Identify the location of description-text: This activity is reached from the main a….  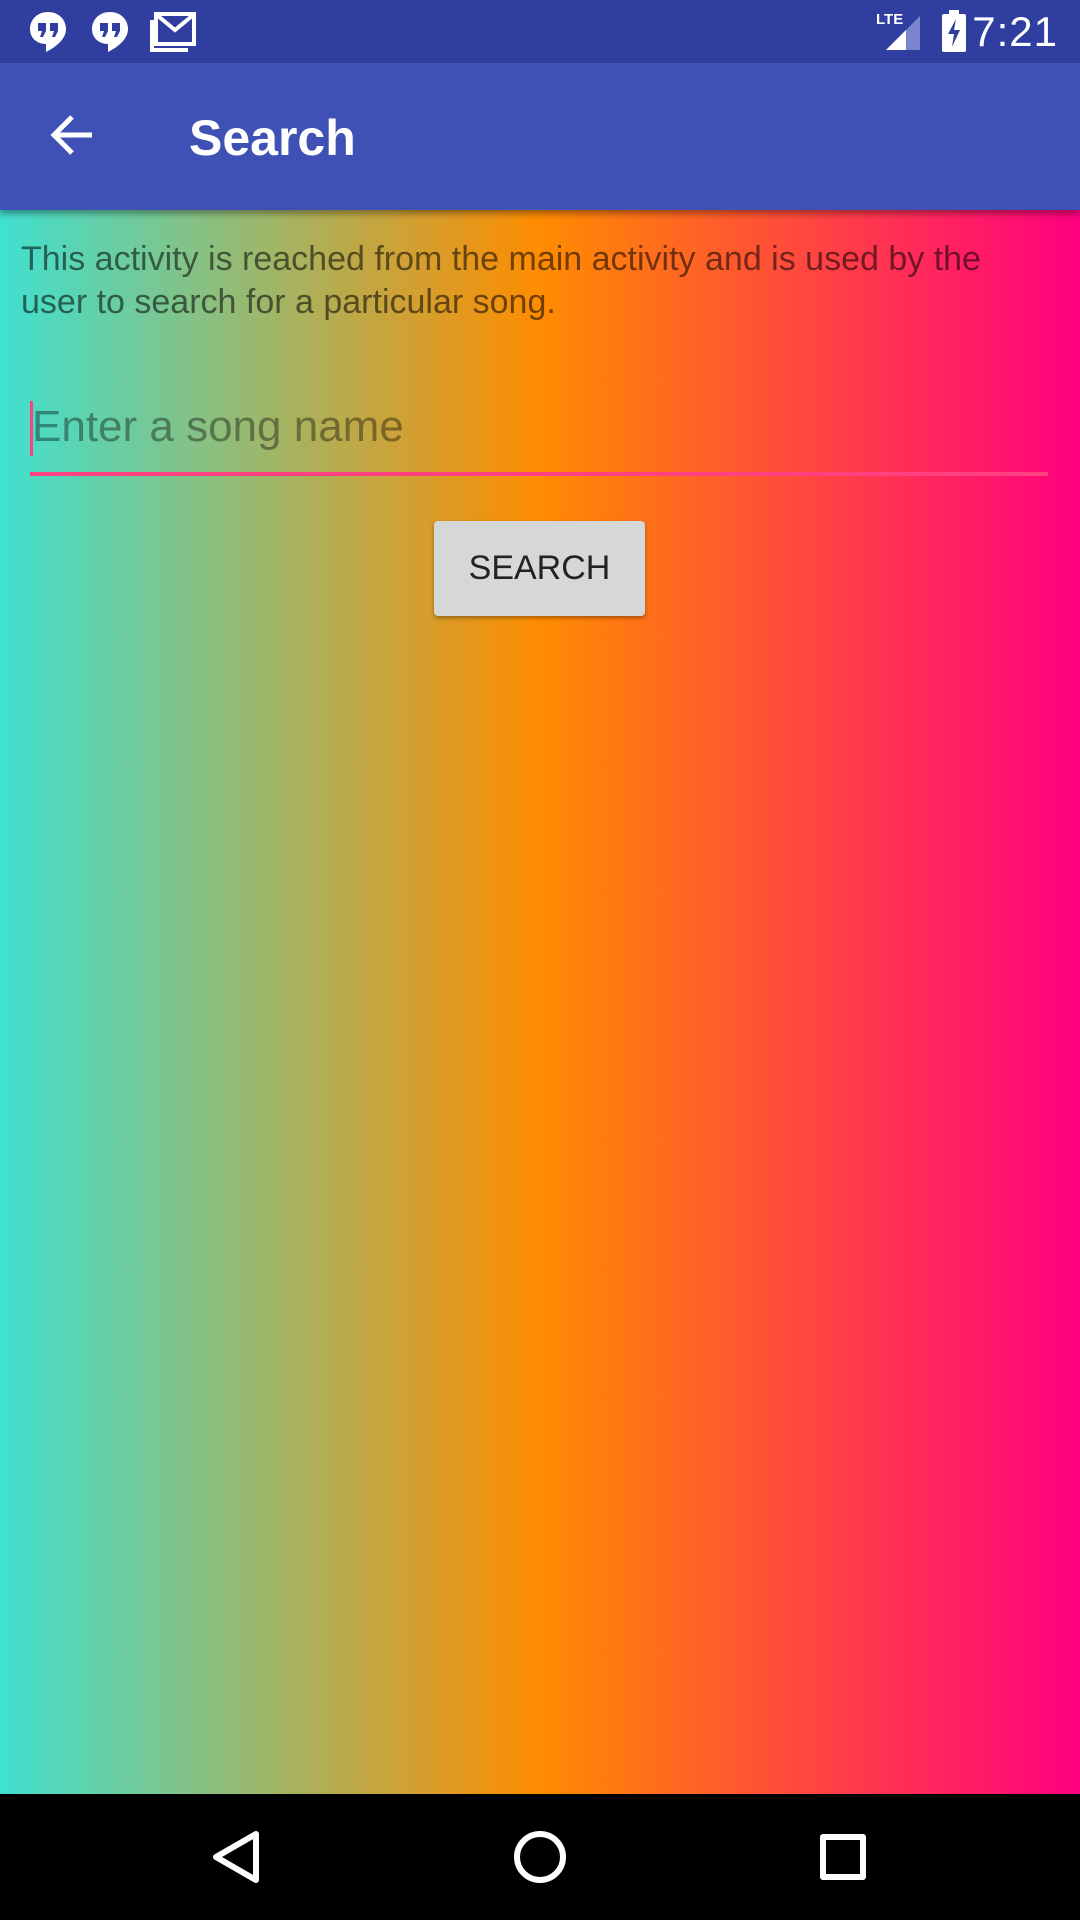
(501, 280).